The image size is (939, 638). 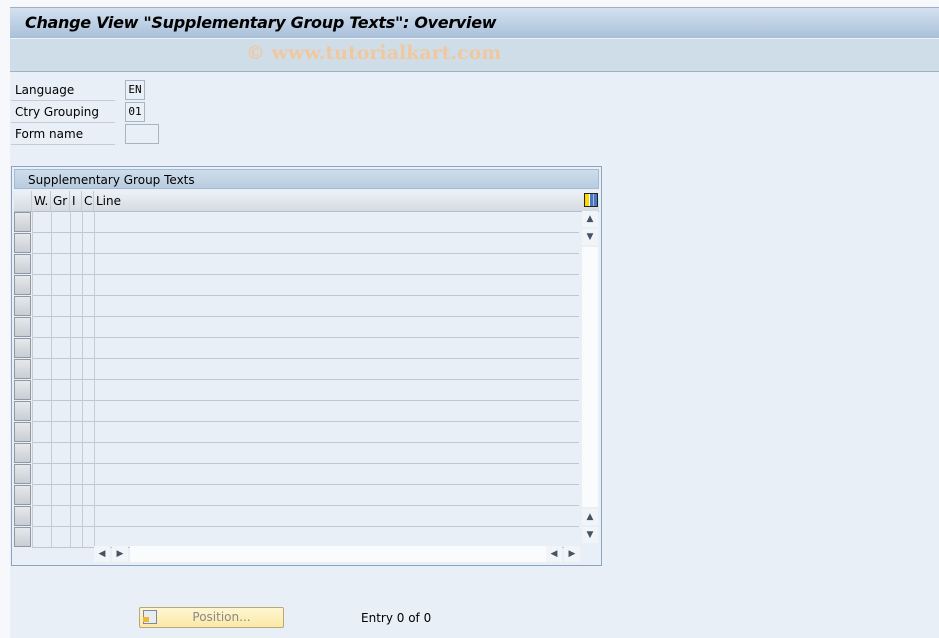 I want to click on scroll-end-right-button: ▶, so click(x=572, y=554).